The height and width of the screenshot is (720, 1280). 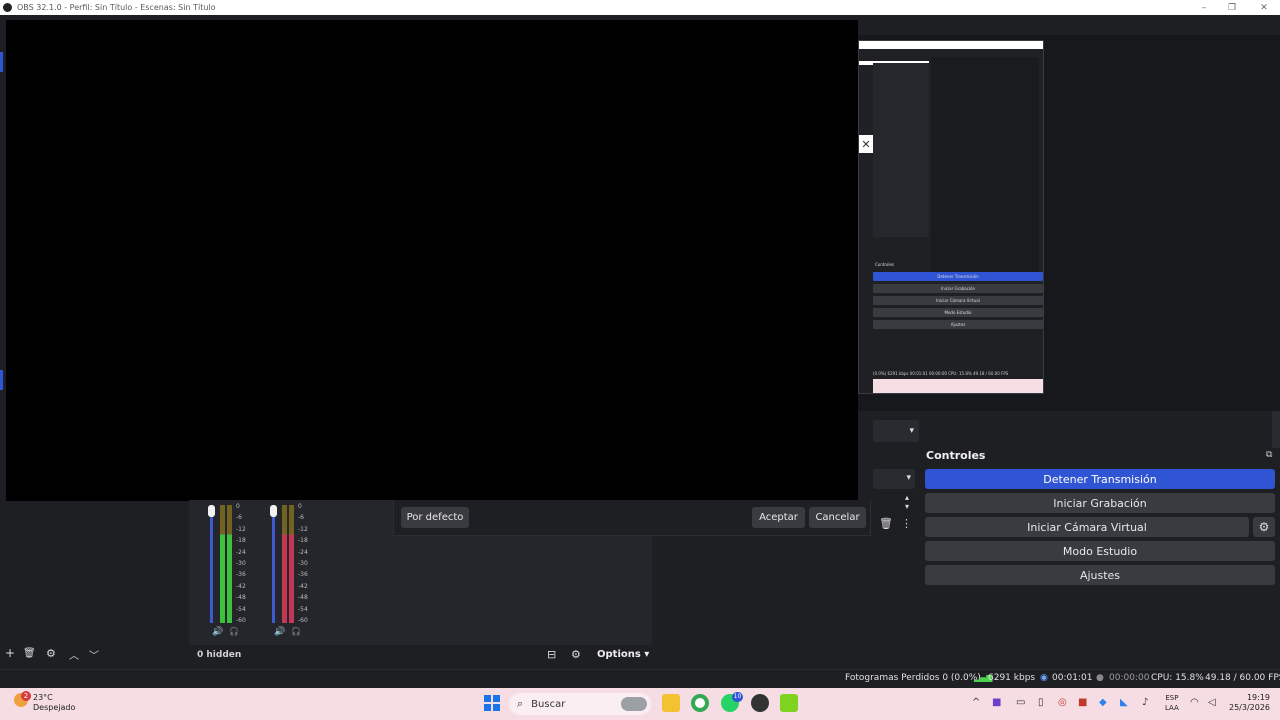 What do you see at coordinates (29, 653) in the screenshot?
I see `remove-icon: 🗑` at bounding box center [29, 653].